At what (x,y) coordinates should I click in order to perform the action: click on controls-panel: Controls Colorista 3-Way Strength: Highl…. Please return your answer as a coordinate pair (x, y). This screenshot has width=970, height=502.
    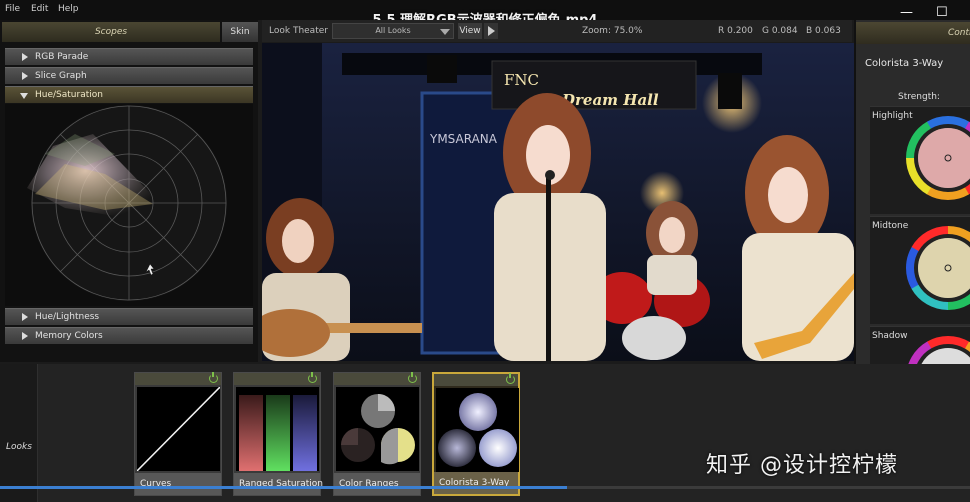
    Looking at the image, I should click on (912, 193).